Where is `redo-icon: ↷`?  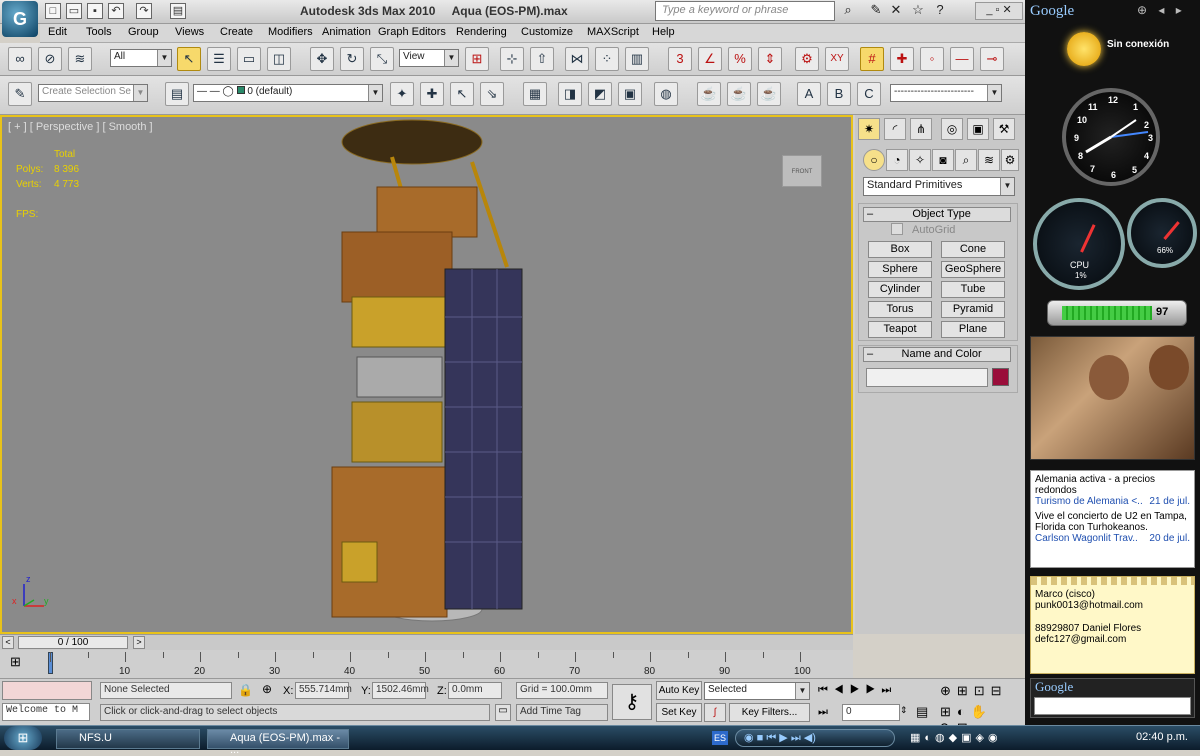 redo-icon: ↷ is located at coordinates (144, 11).